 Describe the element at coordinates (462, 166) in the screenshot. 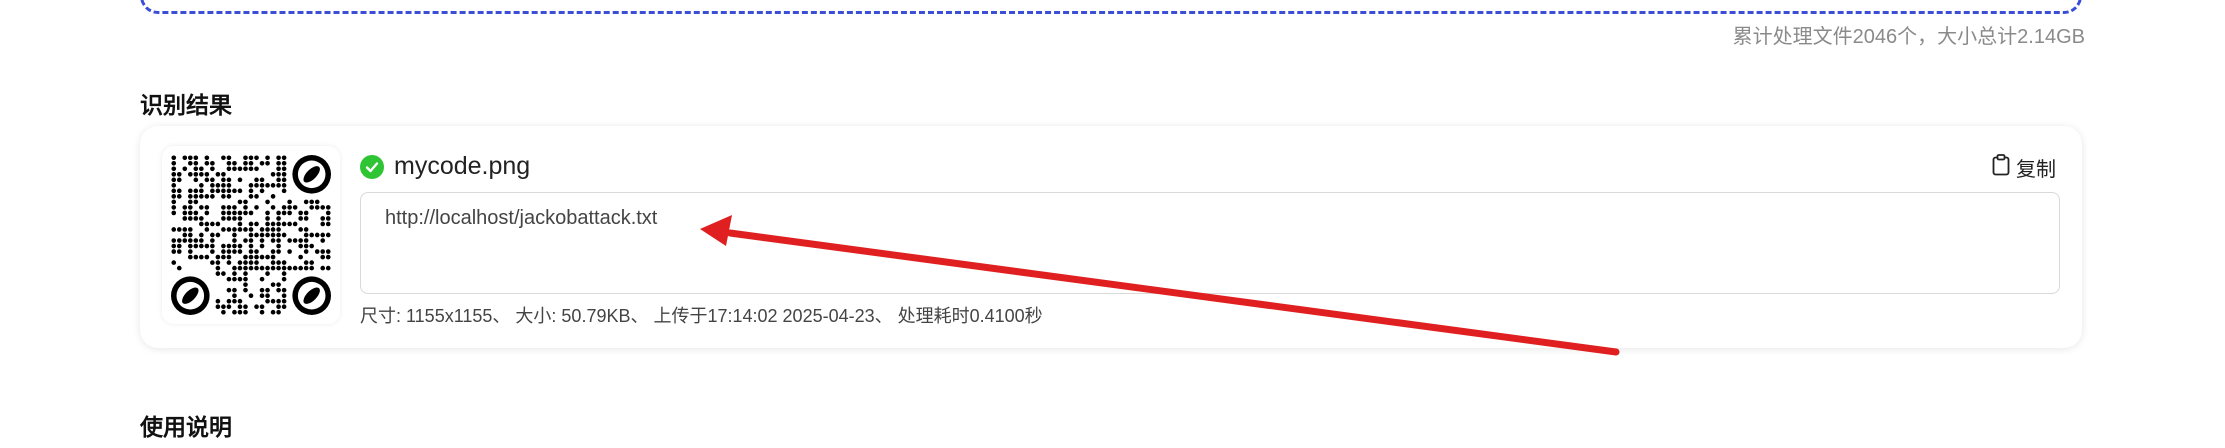

I see `result-filename: mycode.png` at that location.